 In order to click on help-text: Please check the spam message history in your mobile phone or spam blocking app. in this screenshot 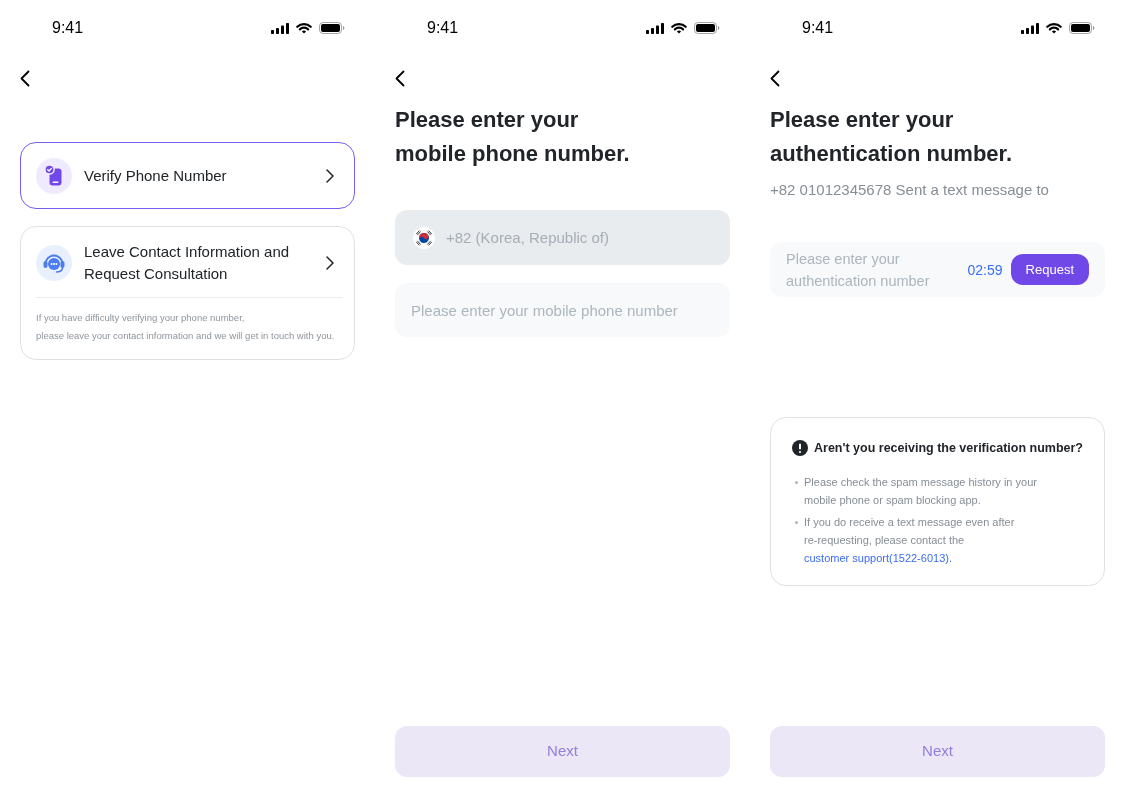, I will do `click(921, 491)`.